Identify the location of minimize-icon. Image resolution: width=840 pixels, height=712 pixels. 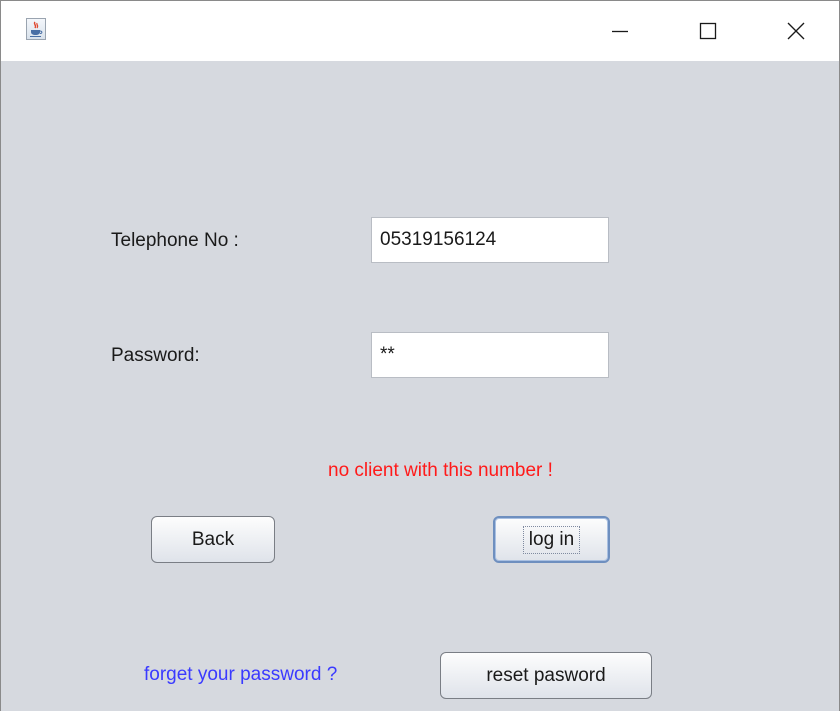
(620, 31).